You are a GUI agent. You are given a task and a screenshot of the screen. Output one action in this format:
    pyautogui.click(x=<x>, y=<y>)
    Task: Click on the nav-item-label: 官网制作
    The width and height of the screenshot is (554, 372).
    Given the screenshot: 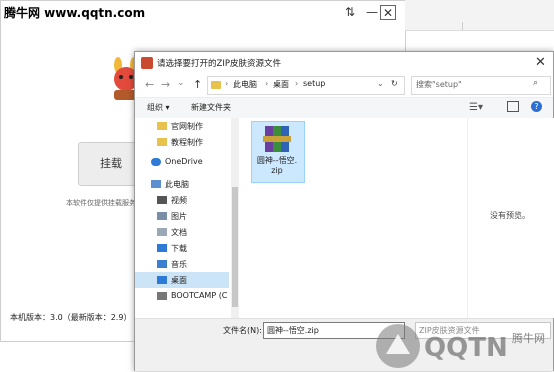 What is the action you would take?
    pyautogui.click(x=187, y=126)
    